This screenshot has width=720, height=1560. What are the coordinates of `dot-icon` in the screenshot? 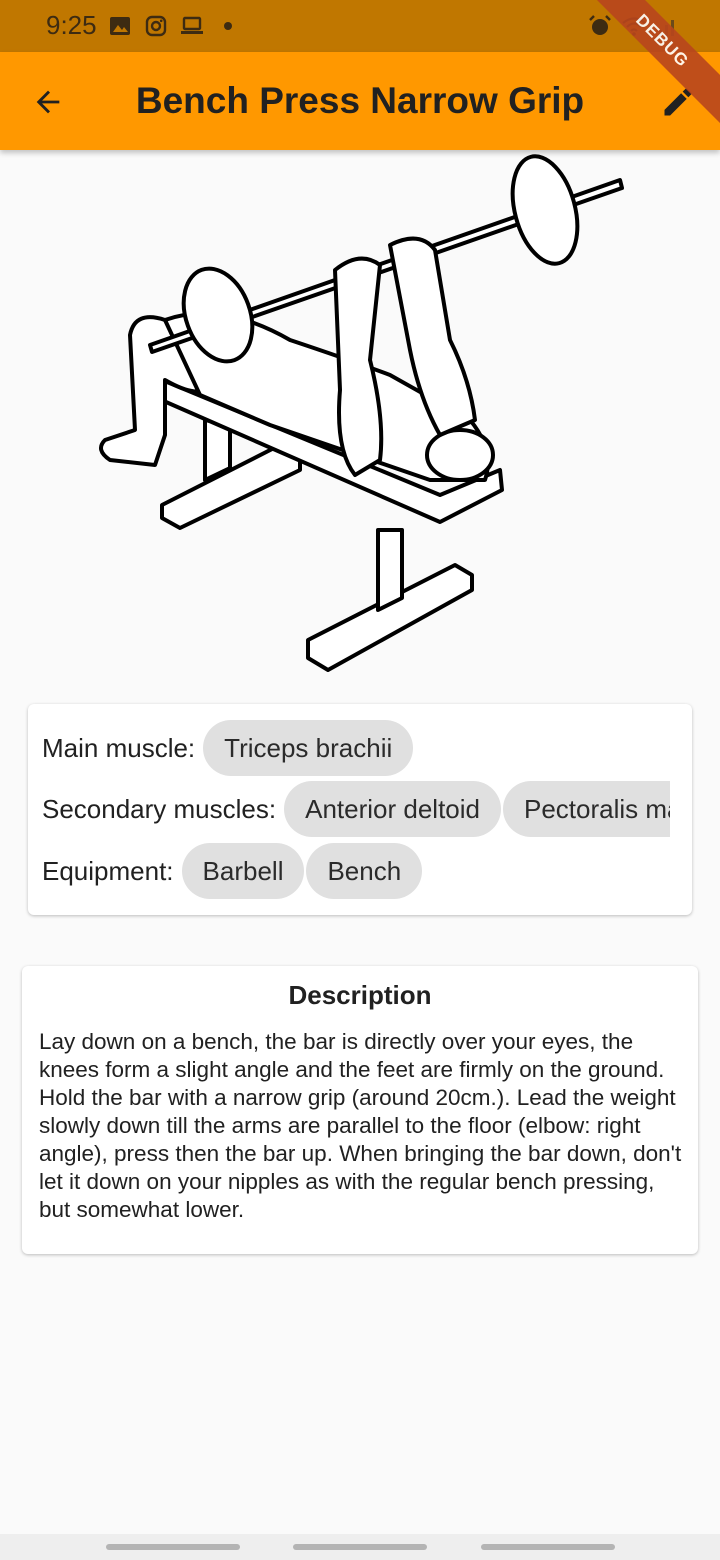 It's located at (228, 26).